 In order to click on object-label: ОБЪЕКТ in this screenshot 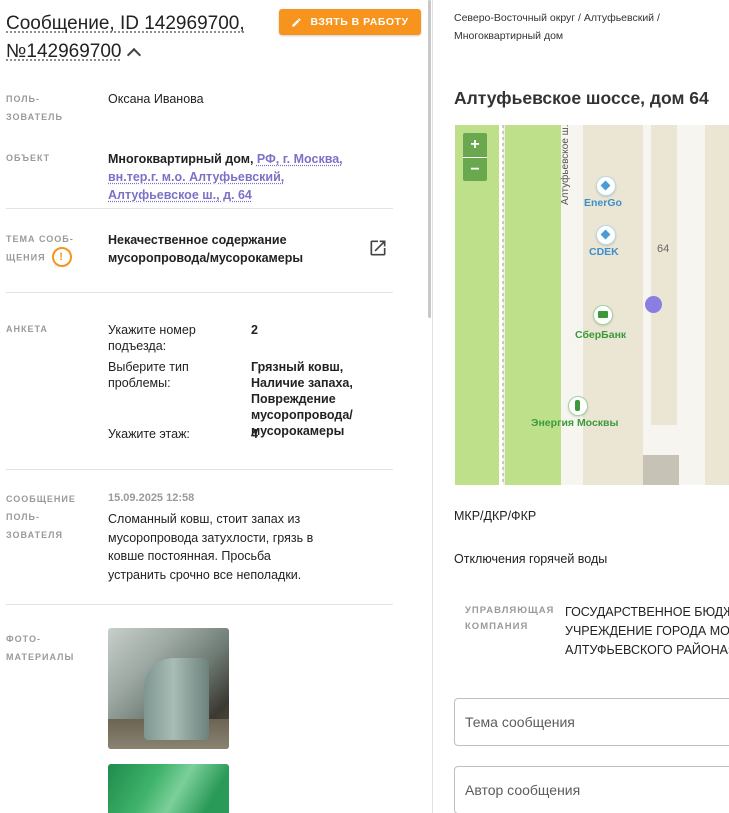, I will do `click(28, 158)`.